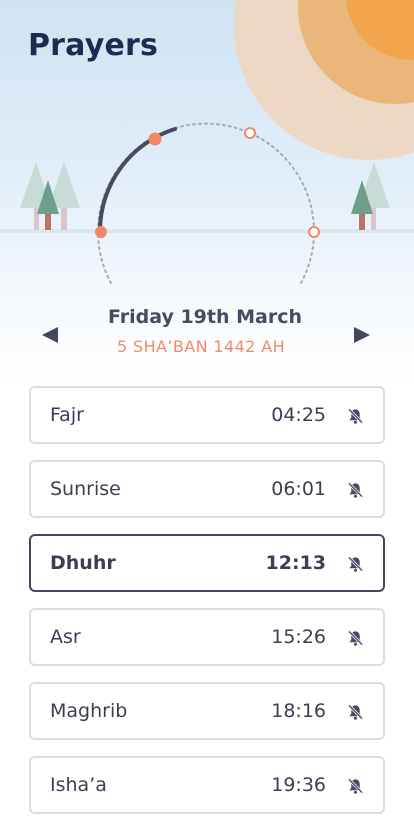  I want to click on sunrise-marker, so click(101, 232).